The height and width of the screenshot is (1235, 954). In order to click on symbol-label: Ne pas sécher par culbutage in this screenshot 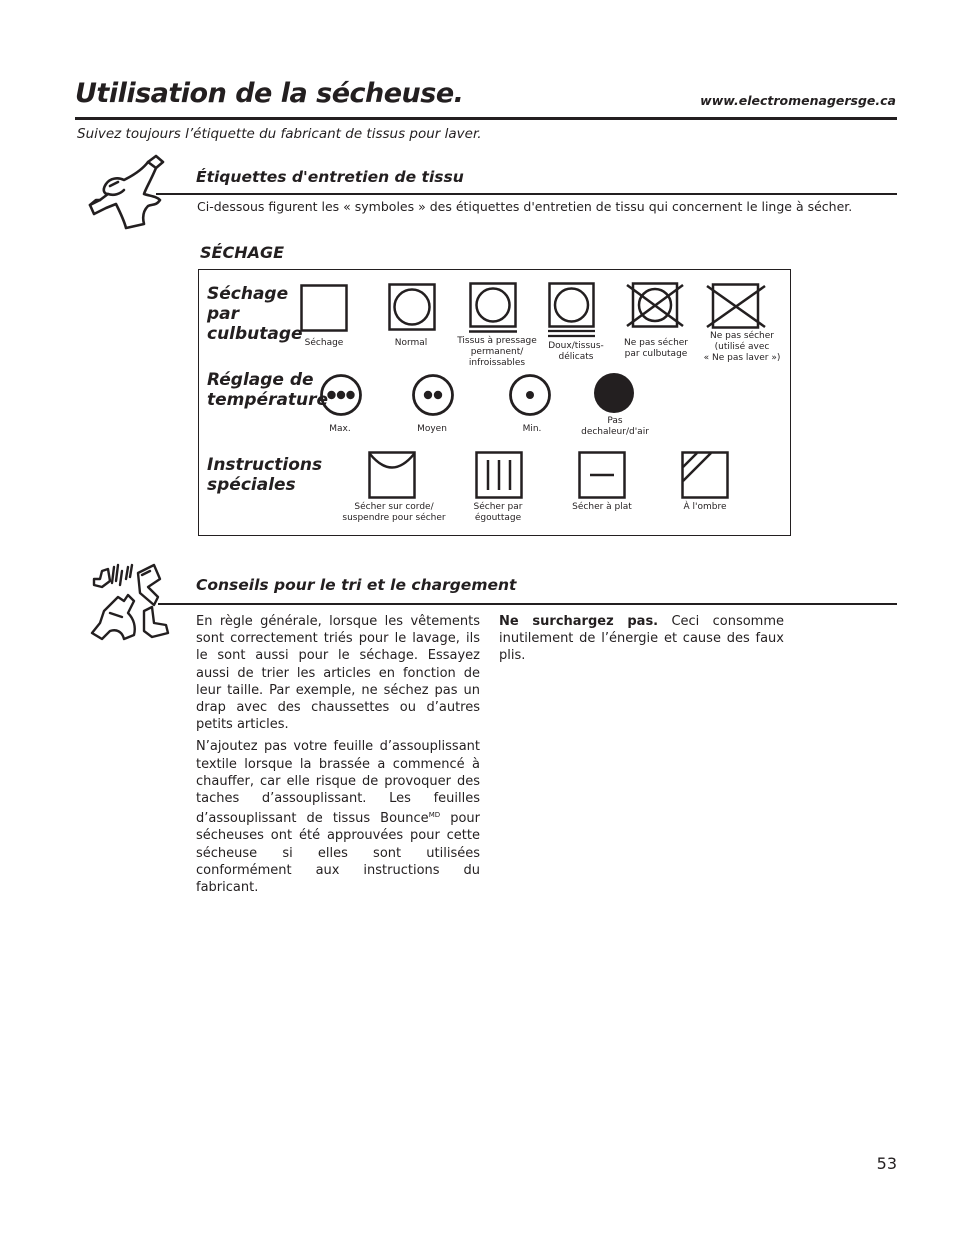, I will do `click(656, 348)`.